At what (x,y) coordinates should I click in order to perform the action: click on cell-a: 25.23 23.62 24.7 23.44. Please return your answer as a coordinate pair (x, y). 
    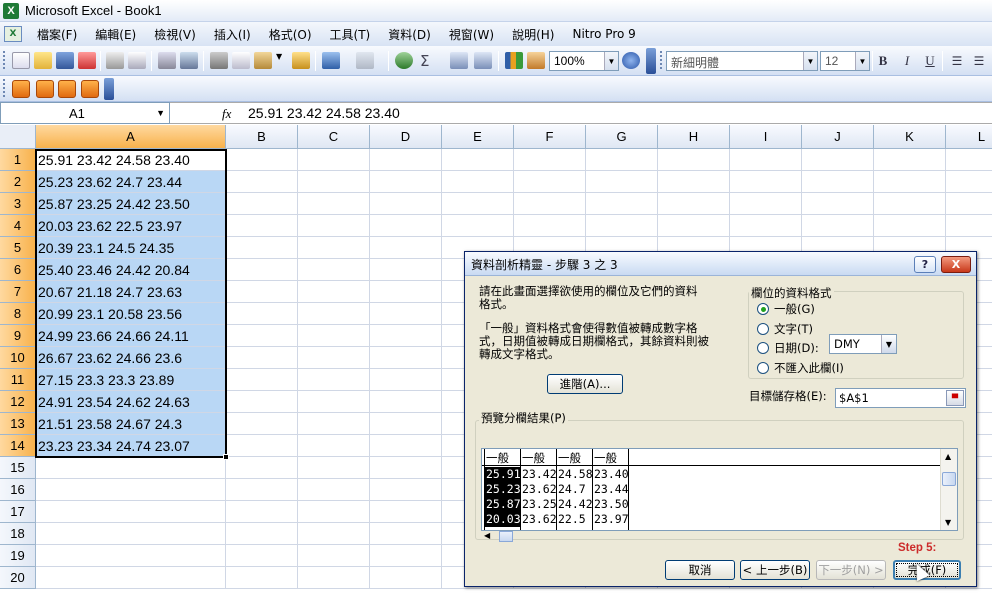
    Looking at the image, I should click on (131, 182).